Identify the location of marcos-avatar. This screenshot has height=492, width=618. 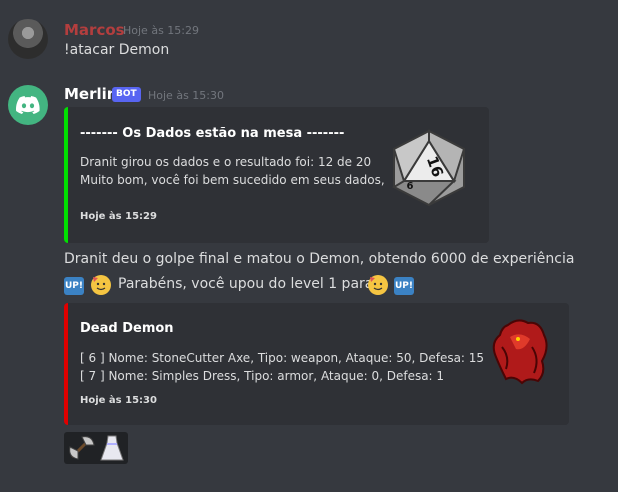
(28, 39).